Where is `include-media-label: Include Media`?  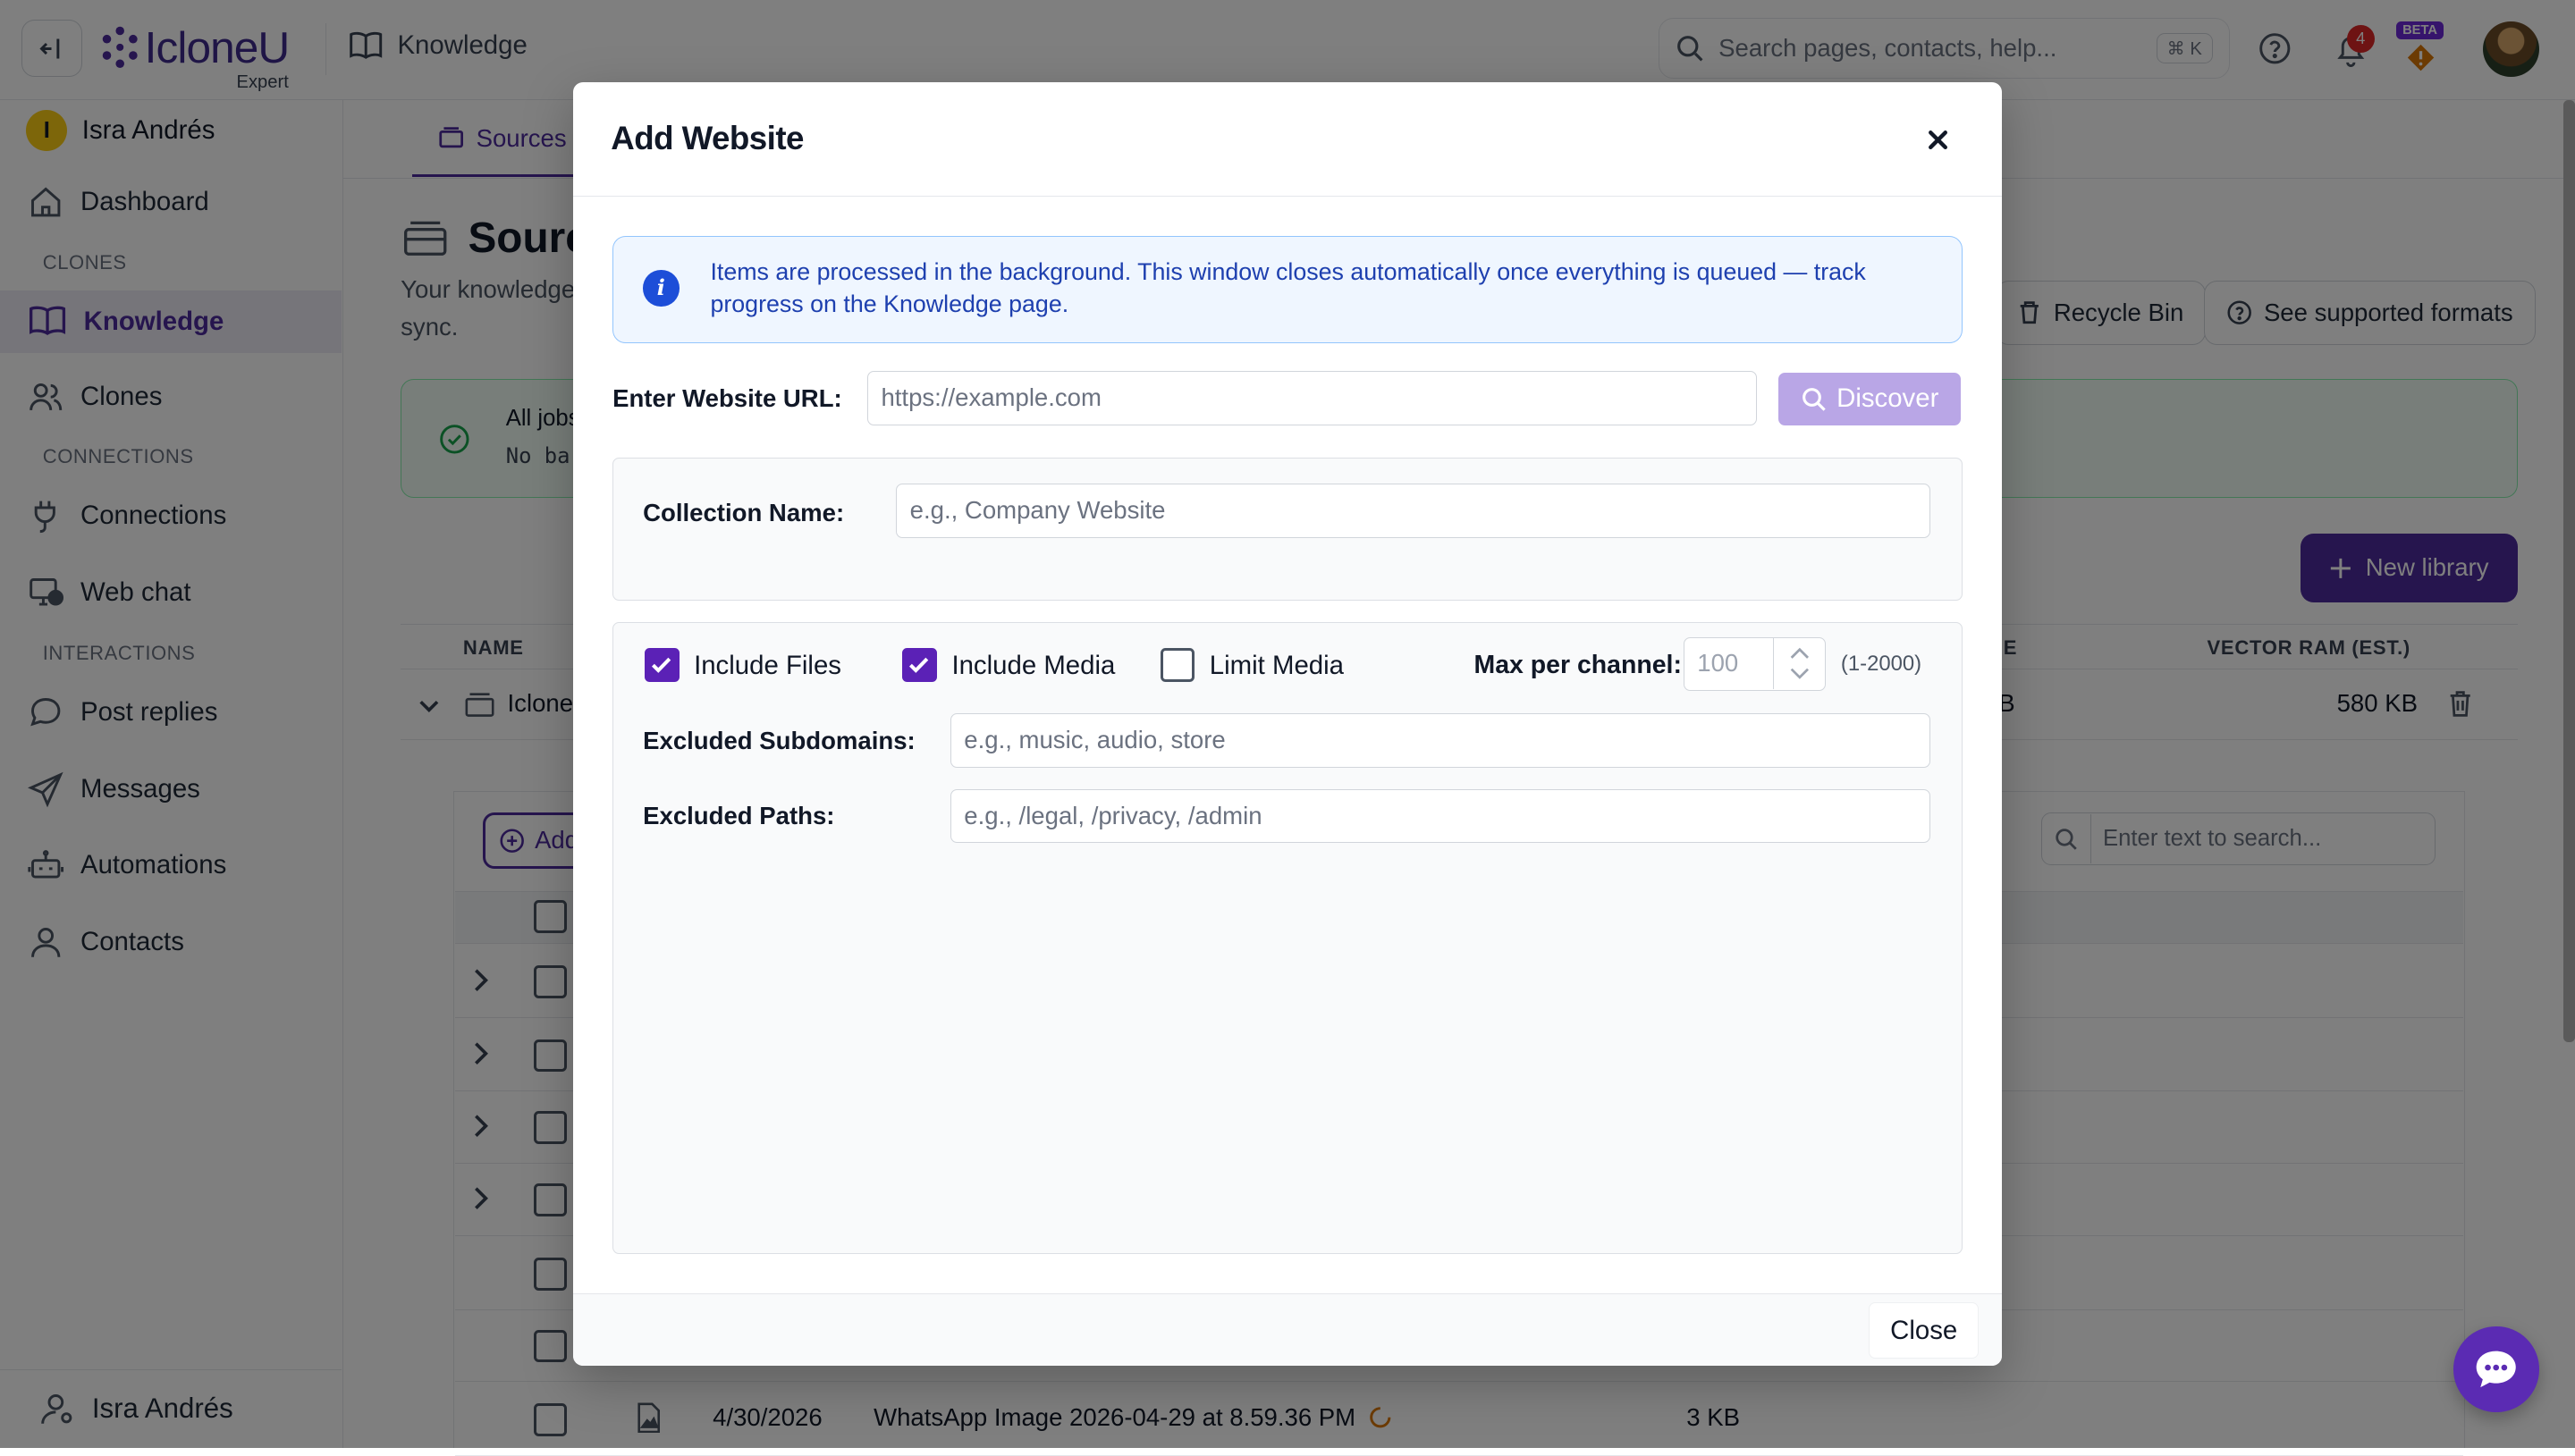 include-media-label: Include Media is located at coordinates (1033, 666).